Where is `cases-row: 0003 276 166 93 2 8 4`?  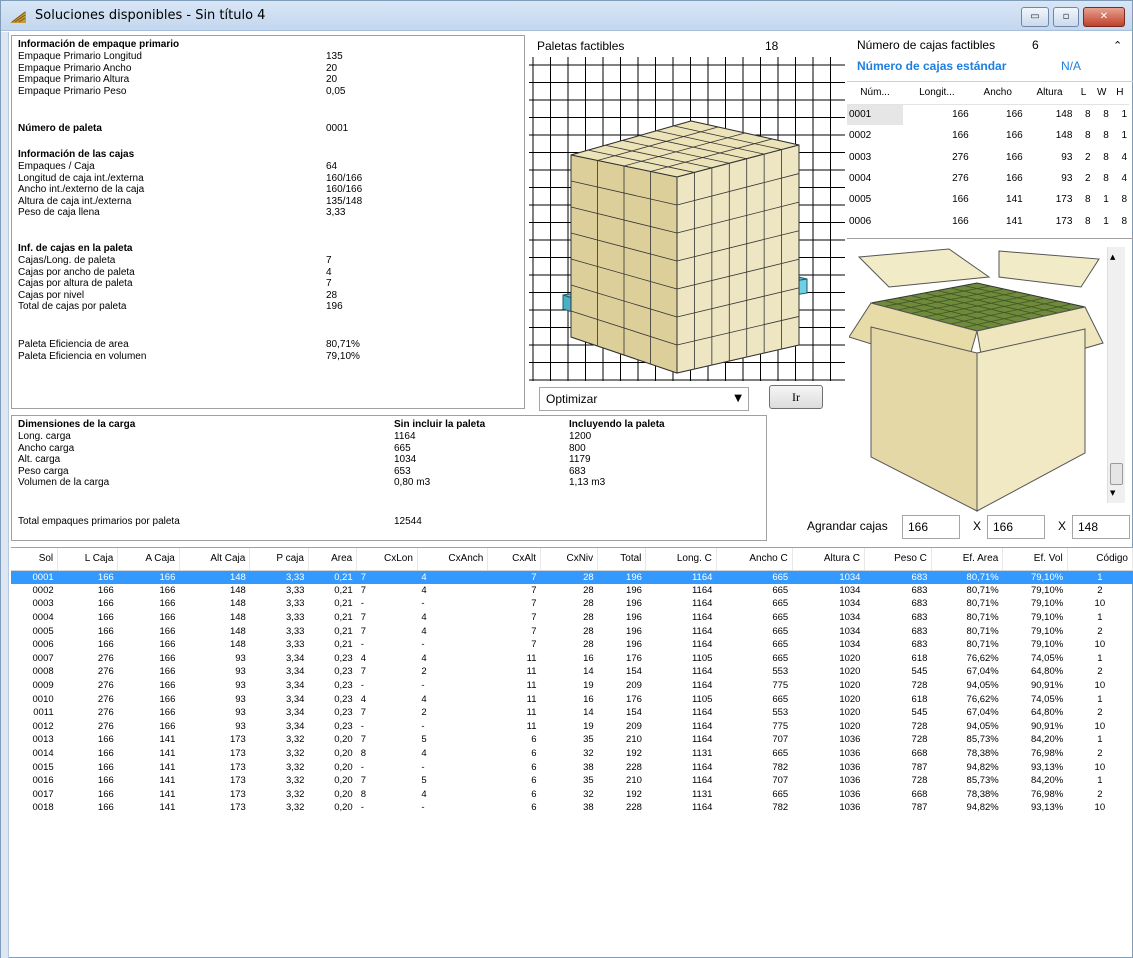
cases-row: 0003 276 166 93 2 8 4 is located at coordinates (988, 157).